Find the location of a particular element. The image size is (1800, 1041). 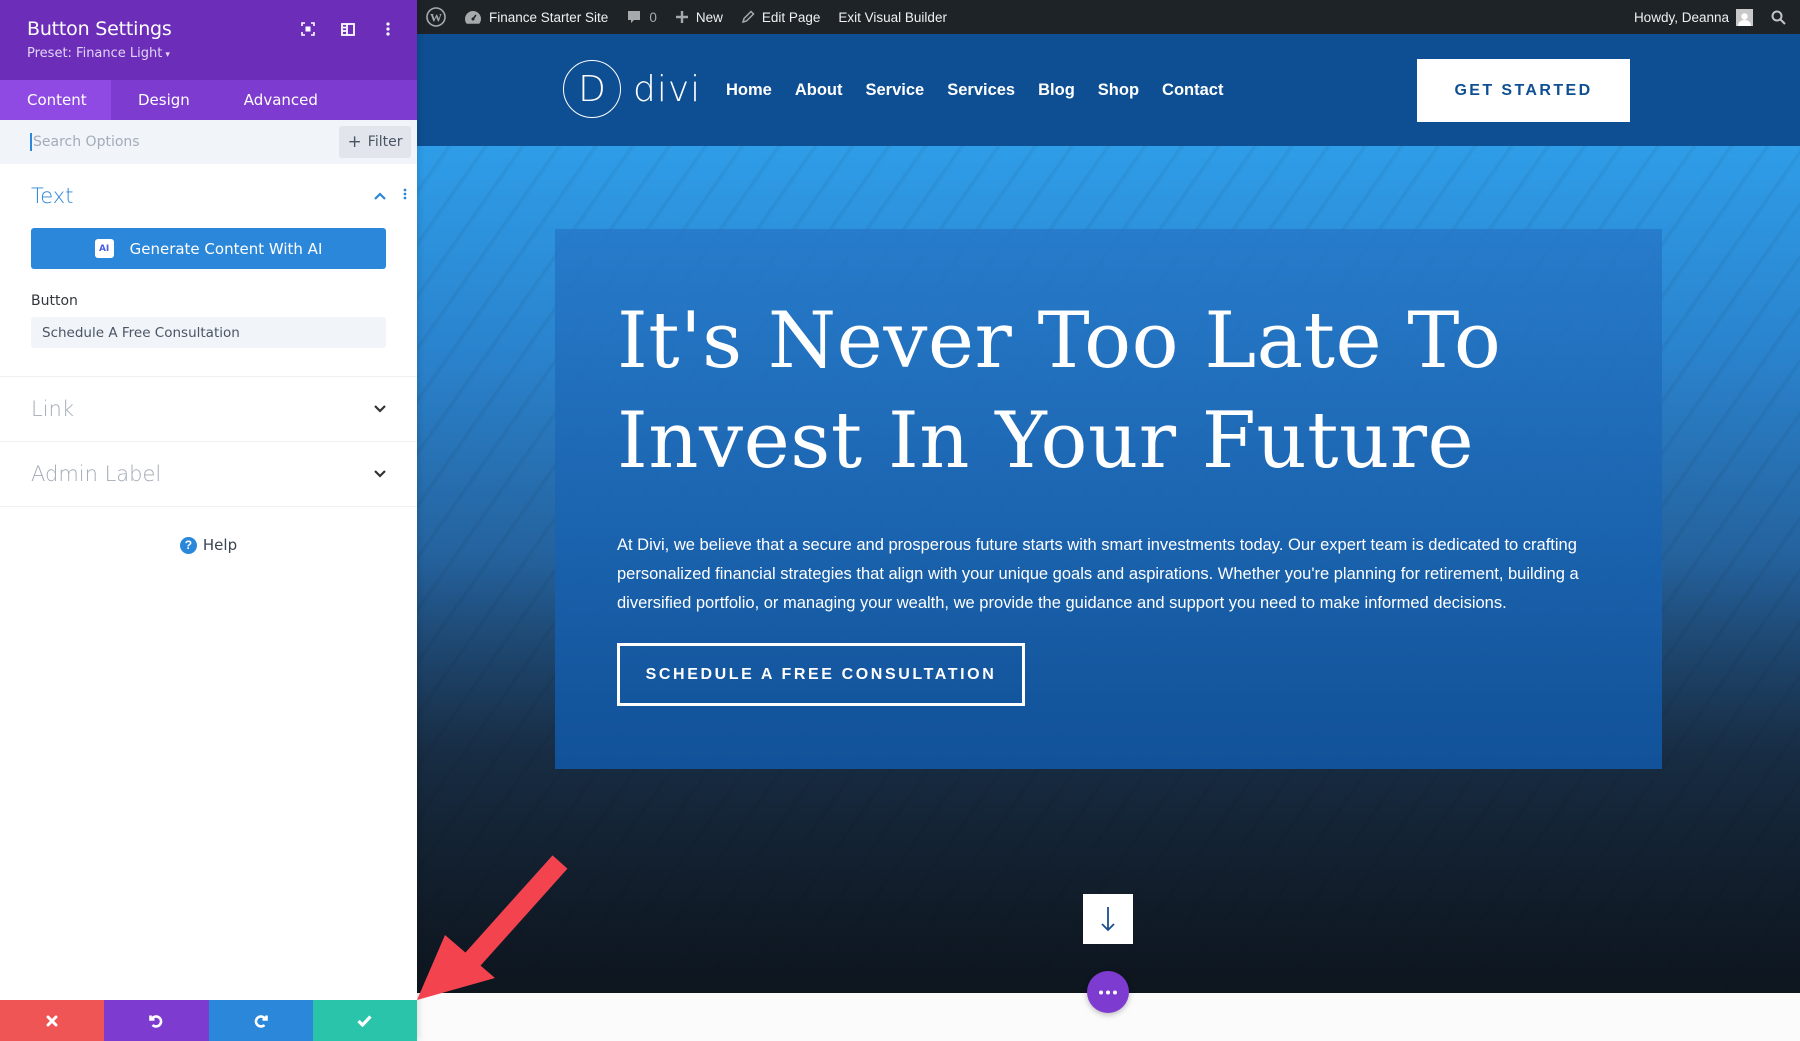

hero-title-line2: Invest In Your Future is located at coordinates (1046, 441).